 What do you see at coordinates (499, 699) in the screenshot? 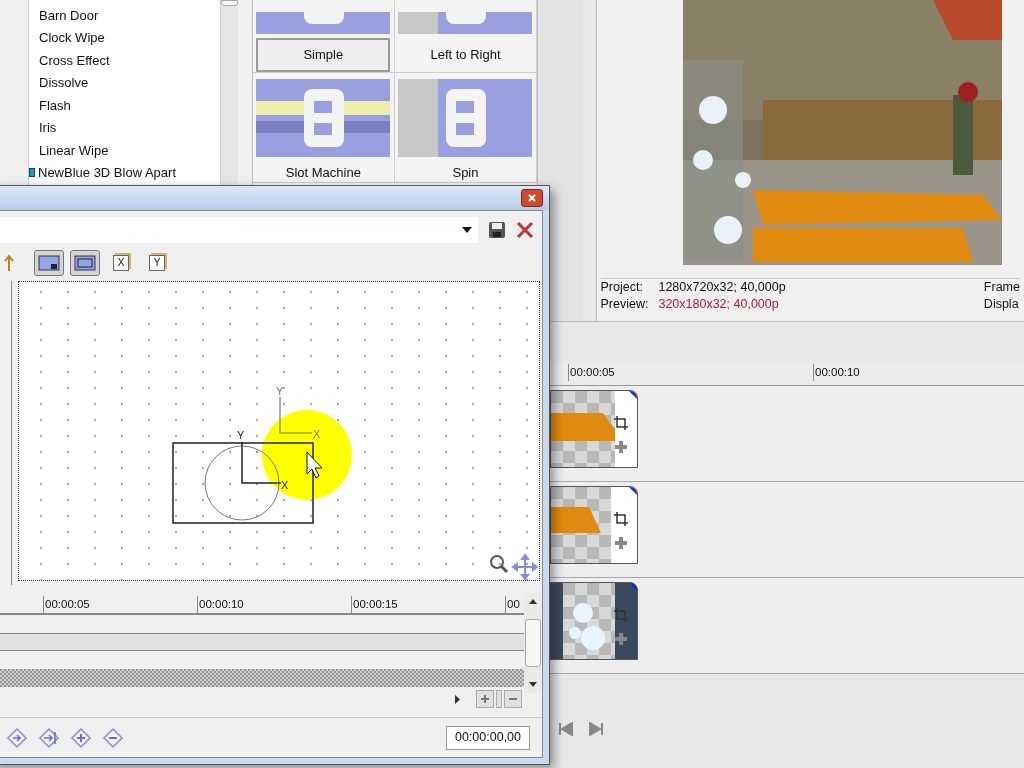
I see `zoom-slider-handle` at bounding box center [499, 699].